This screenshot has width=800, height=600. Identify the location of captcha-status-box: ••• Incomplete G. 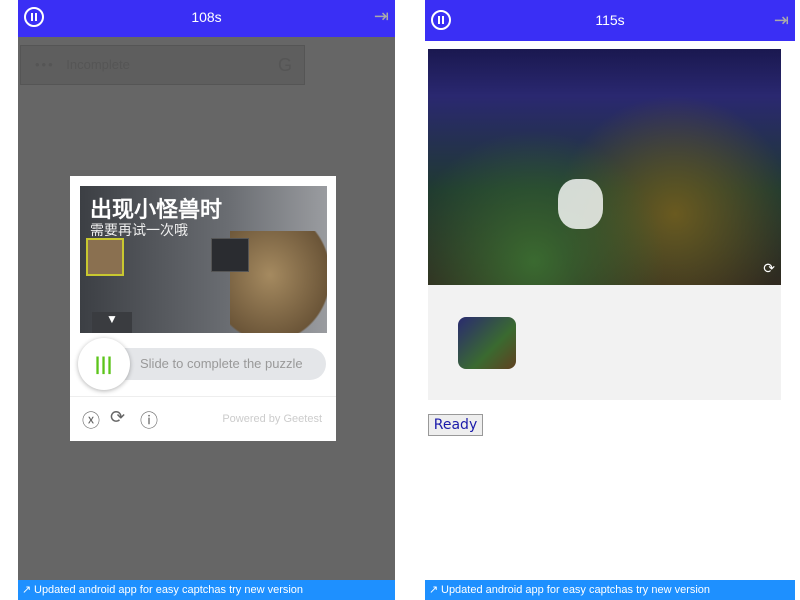
(162, 65).